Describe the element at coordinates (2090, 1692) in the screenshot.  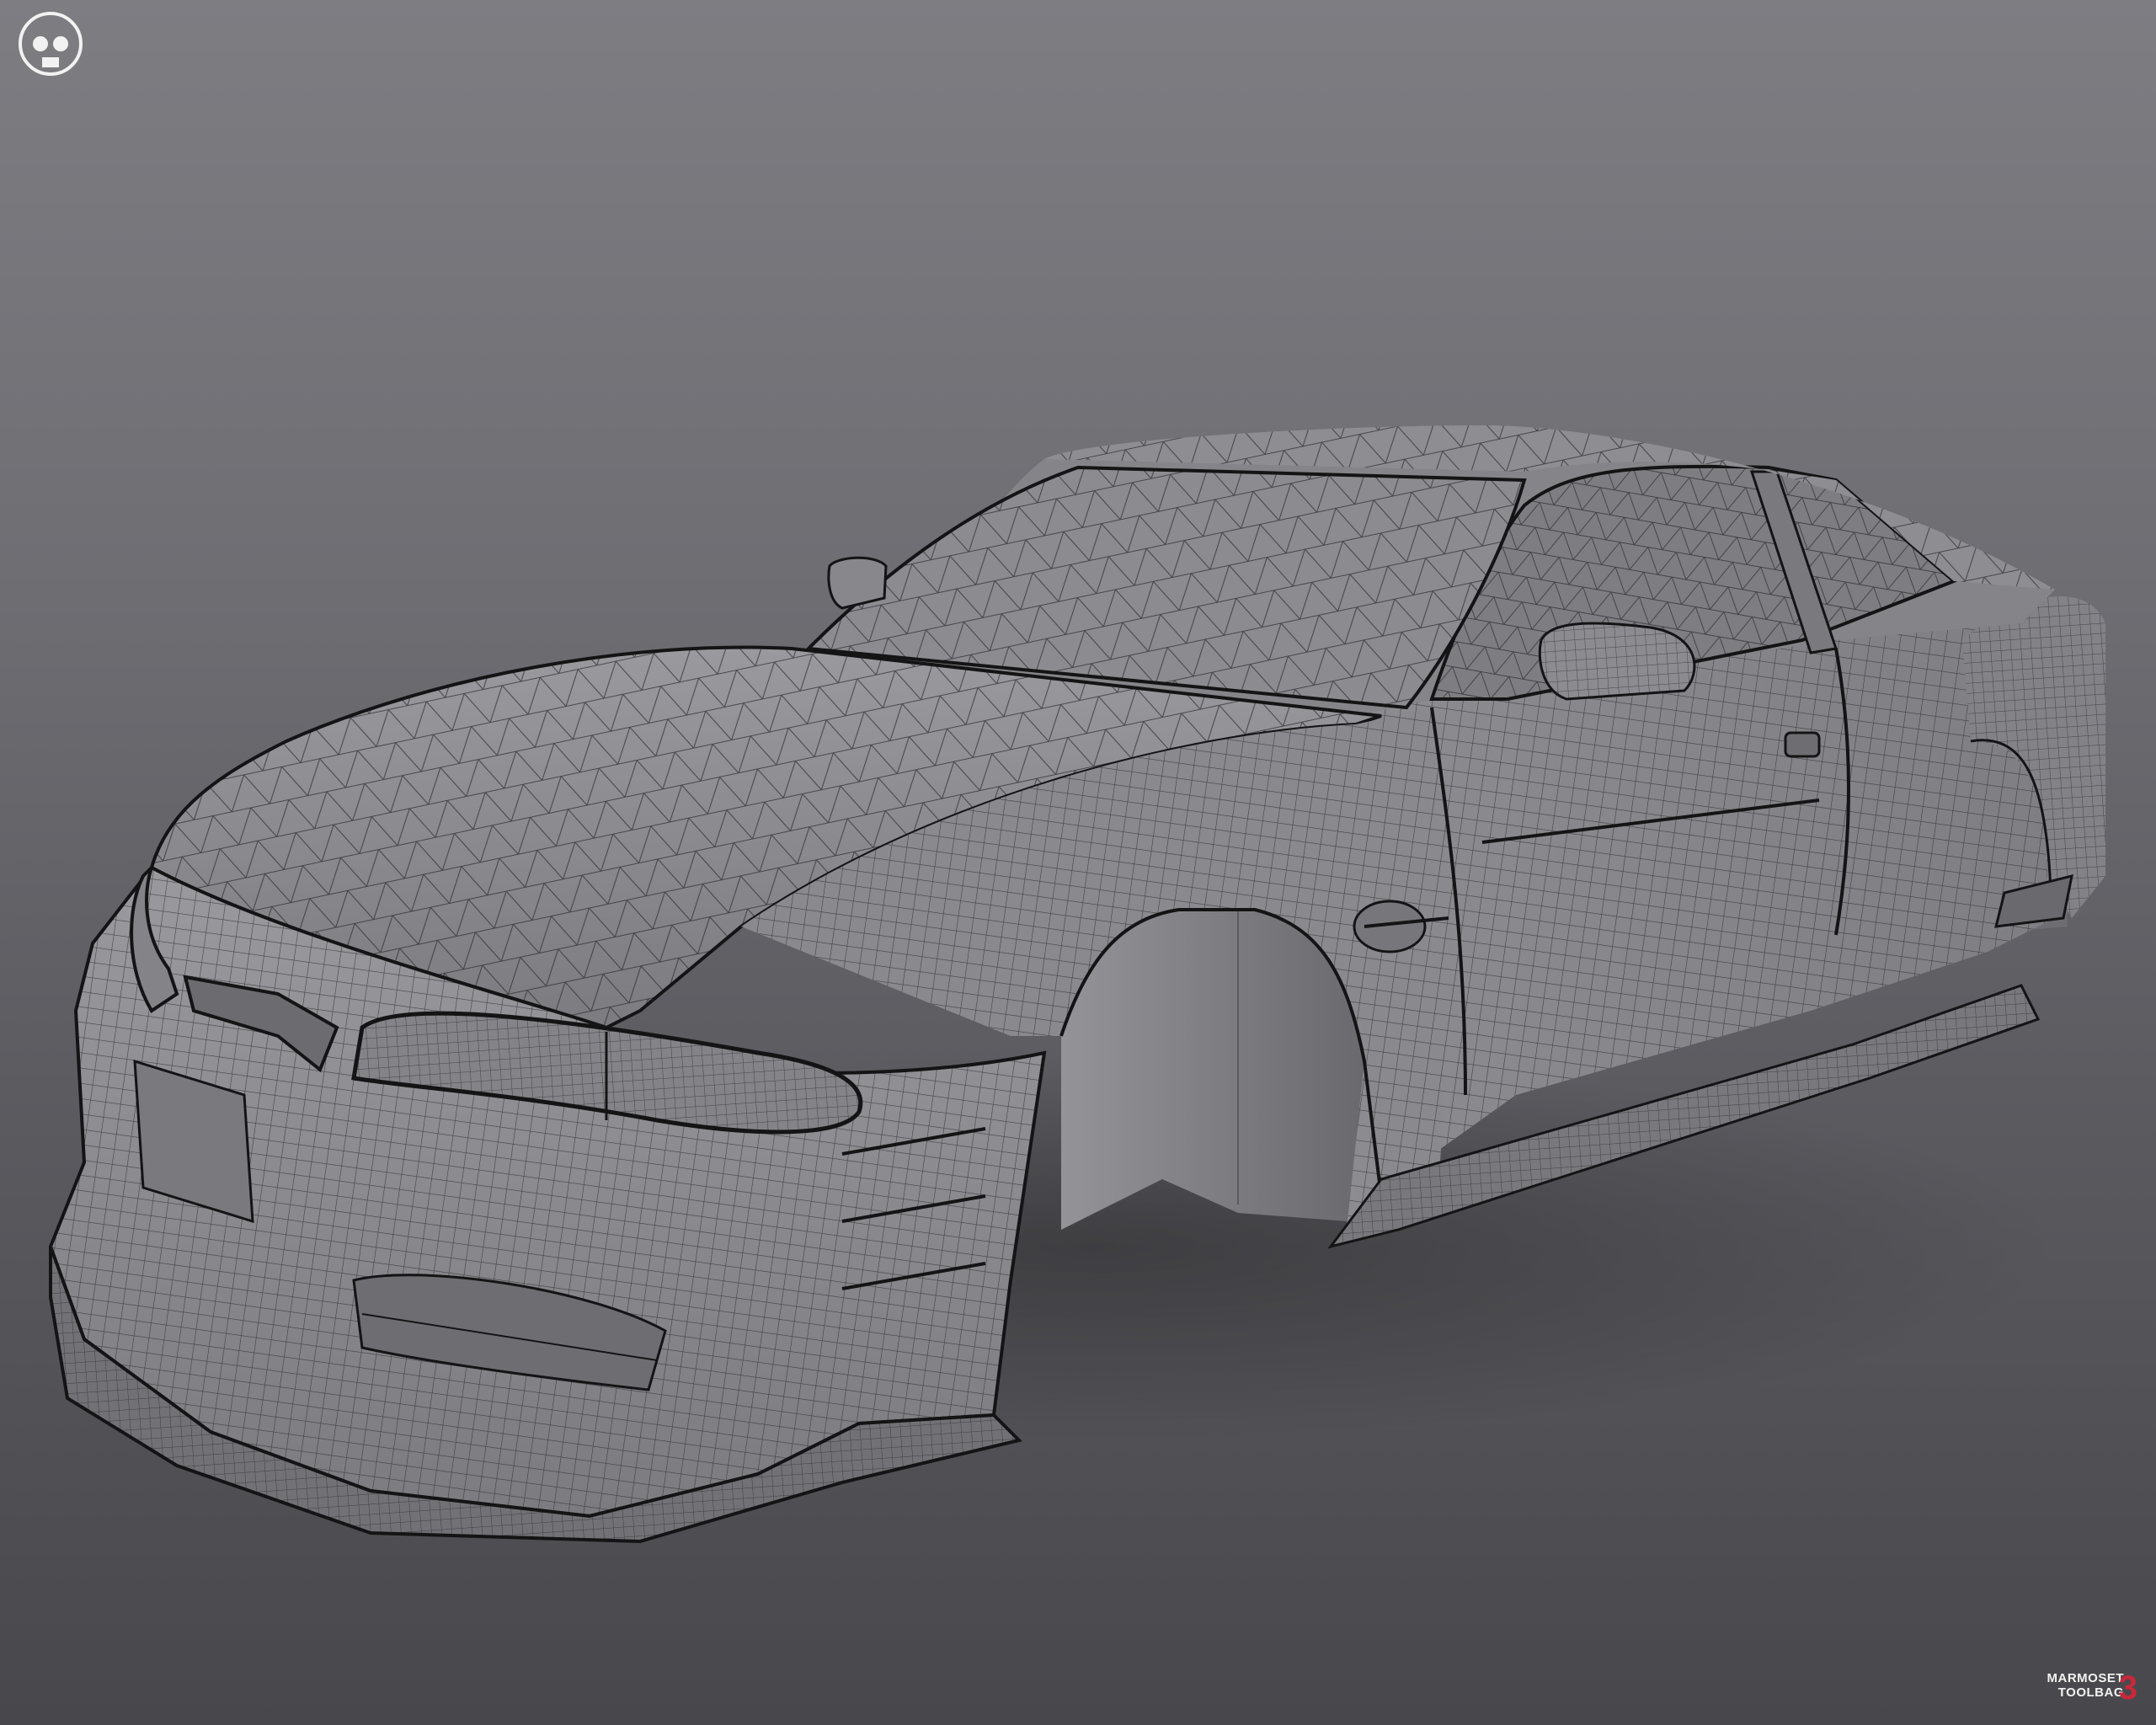
I see `watermark-brand-line2: TOOLBAG` at that location.